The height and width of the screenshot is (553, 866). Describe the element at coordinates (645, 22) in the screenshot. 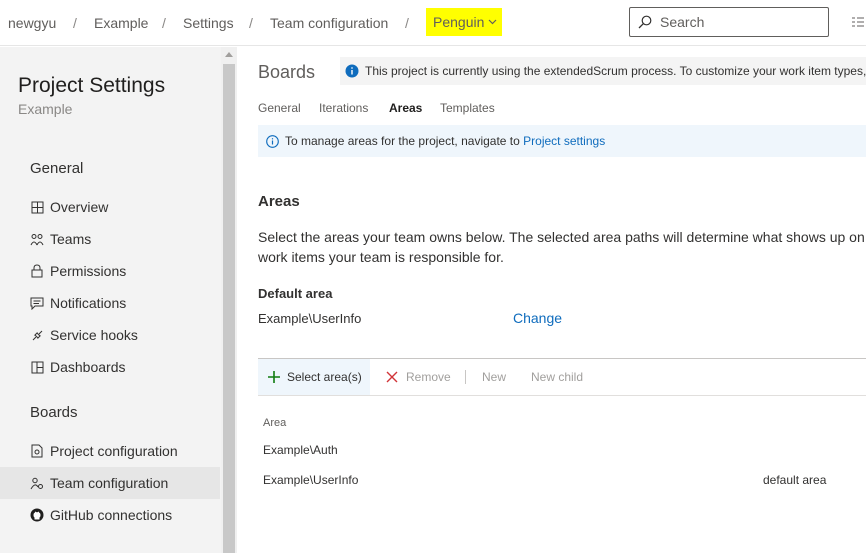

I see `search-icon` at that location.